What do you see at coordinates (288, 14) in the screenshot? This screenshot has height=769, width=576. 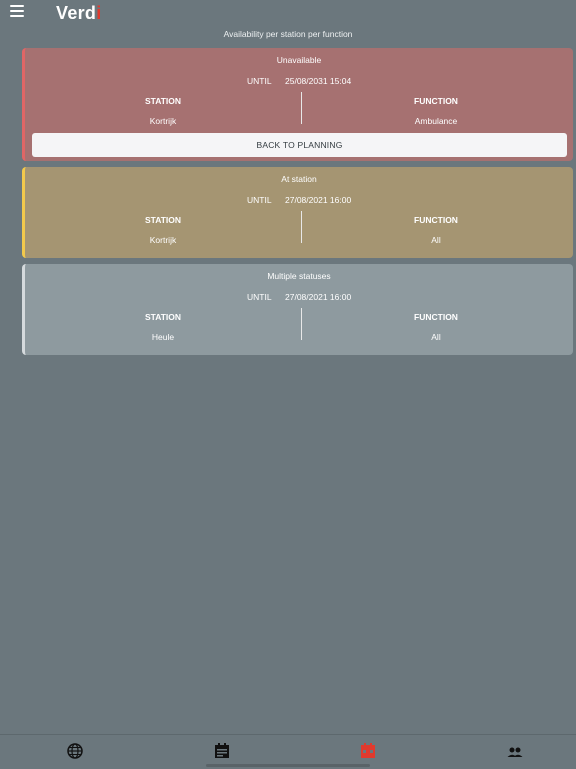 I see `app-header: Verdi` at bounding box center [288, 14].